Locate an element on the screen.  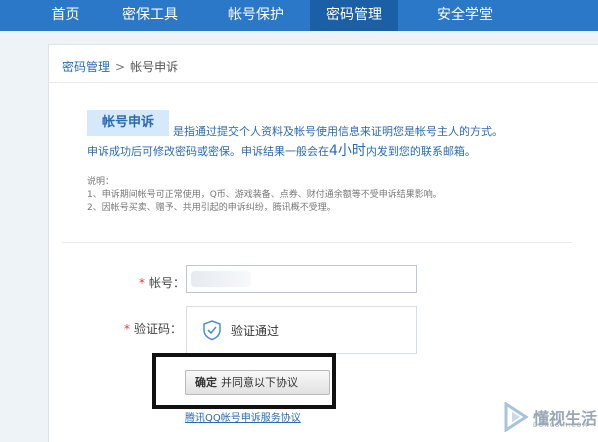
intro-line-1: 是指通过提交个人资料及帐号使用信息来证明您是帐号主人的方式。 is located at coordinates (338, 131).